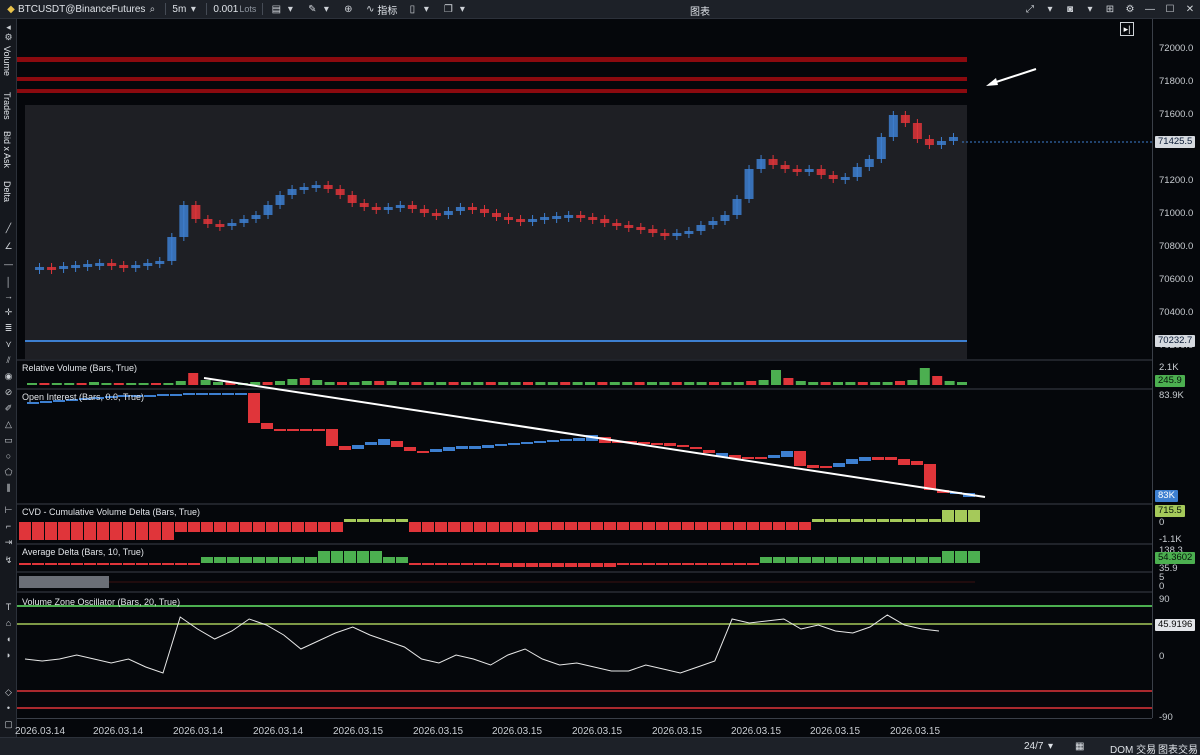 This screenshot has width=1200, height=755. What do you see at coordinates (1079, 746) in the screenshot?
I see `calendar-icon: ▦` at bounding box center [1079, 746].